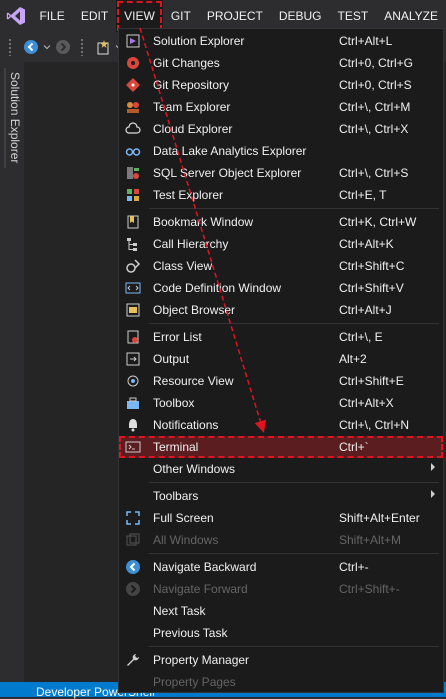 This screenshot has width=446, height=699. Describe the element at coordinates (353, 359) in the screenshot. I see `menu-item-shortcut: Alt+2` at that location.